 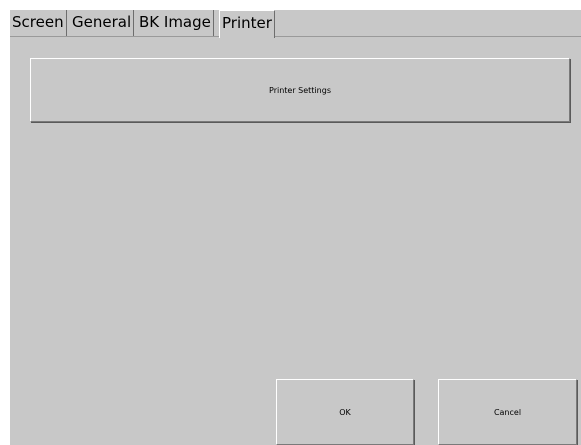 What do you see at coordinates (295, 36) in the screenshot?
I see `tab-strip-border` at bounding box center [295, 36].